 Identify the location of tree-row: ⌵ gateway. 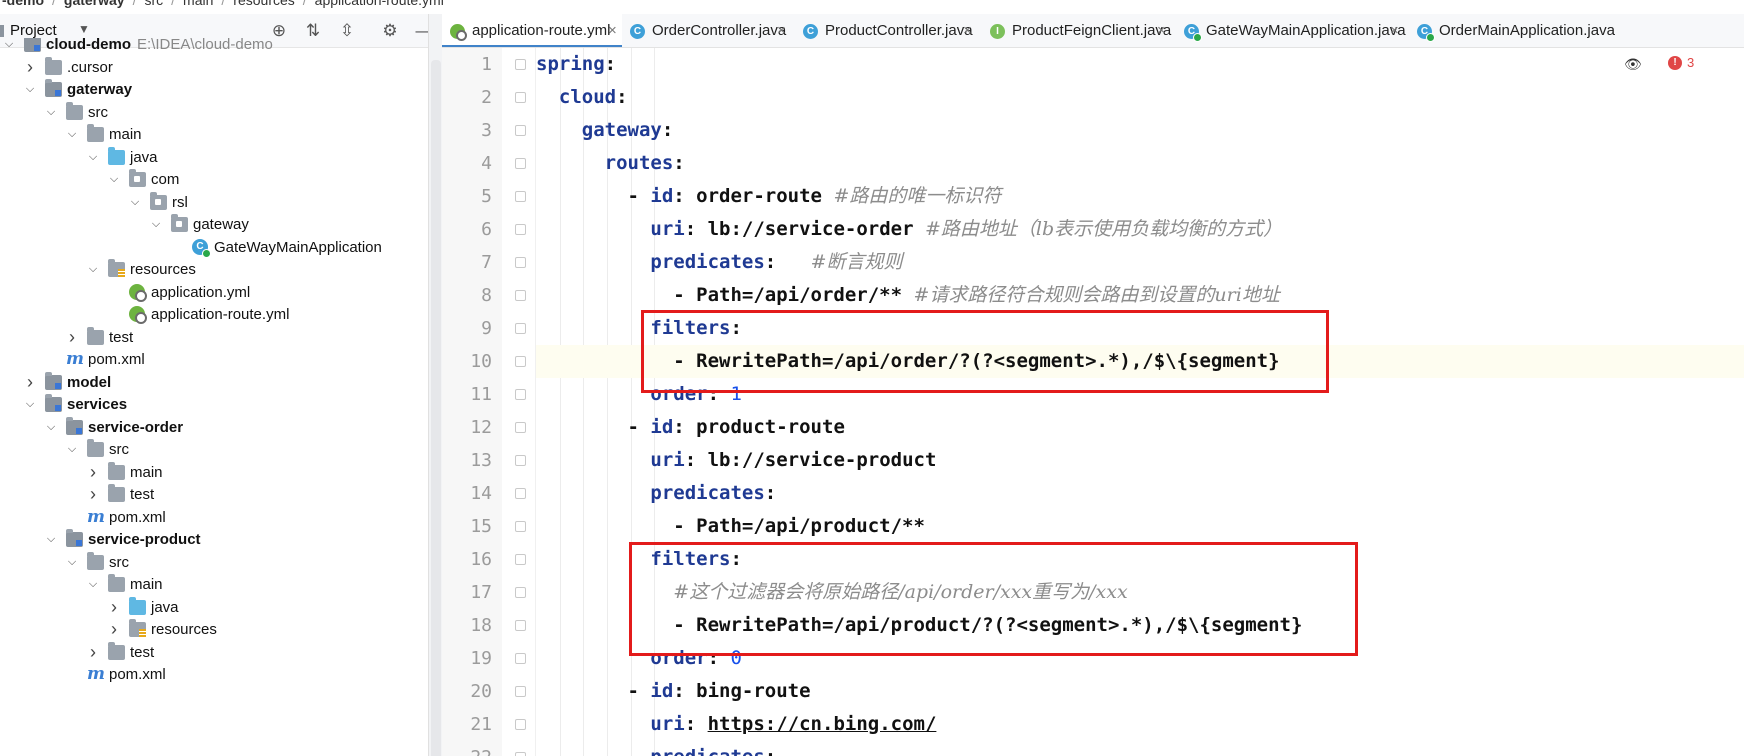
(214, 224).